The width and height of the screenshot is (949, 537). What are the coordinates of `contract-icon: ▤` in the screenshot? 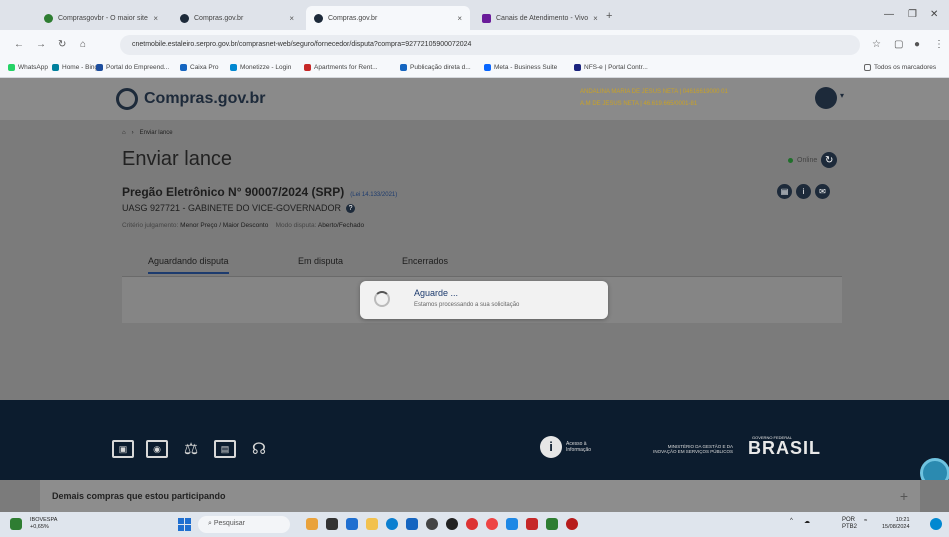 It's located at (225, 449).